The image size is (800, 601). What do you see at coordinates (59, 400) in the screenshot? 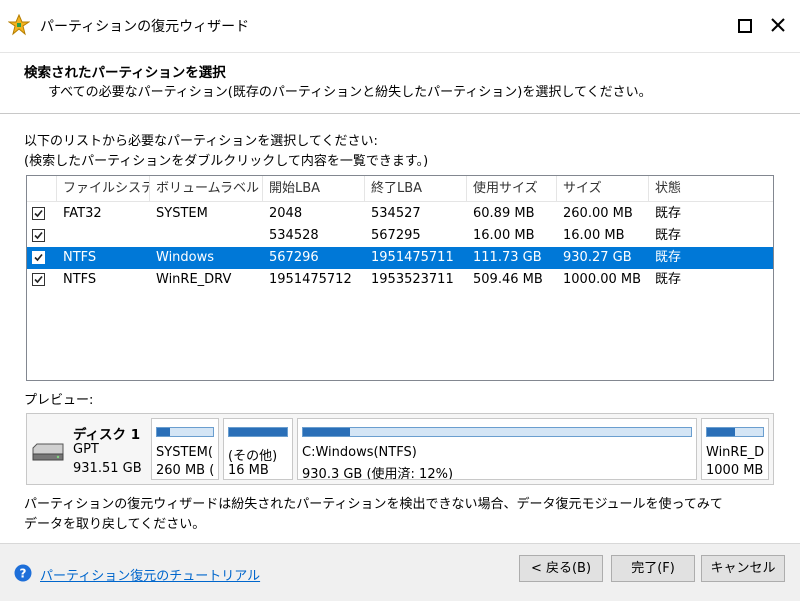
I see `preview-label: プレビュー:` at bounding box center [59, 400].